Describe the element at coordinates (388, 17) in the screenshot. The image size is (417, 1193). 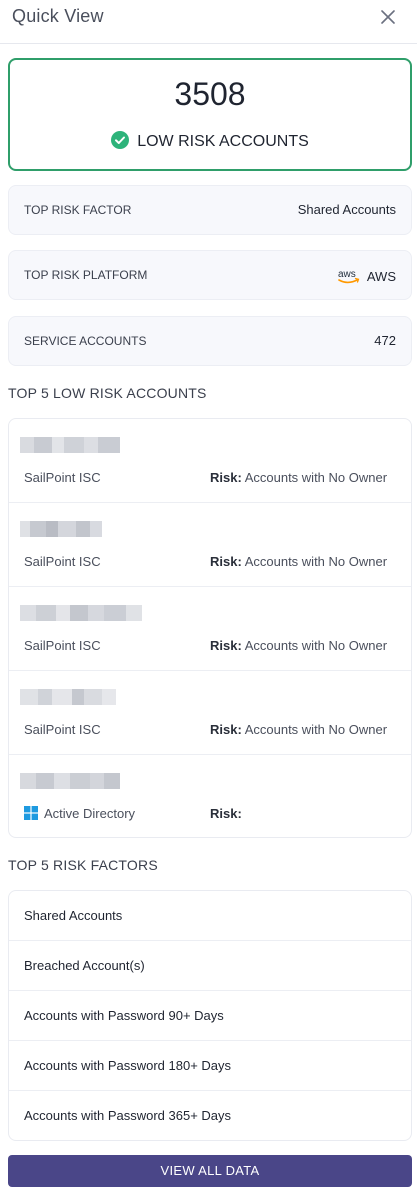
I see `close-icon` at that location.